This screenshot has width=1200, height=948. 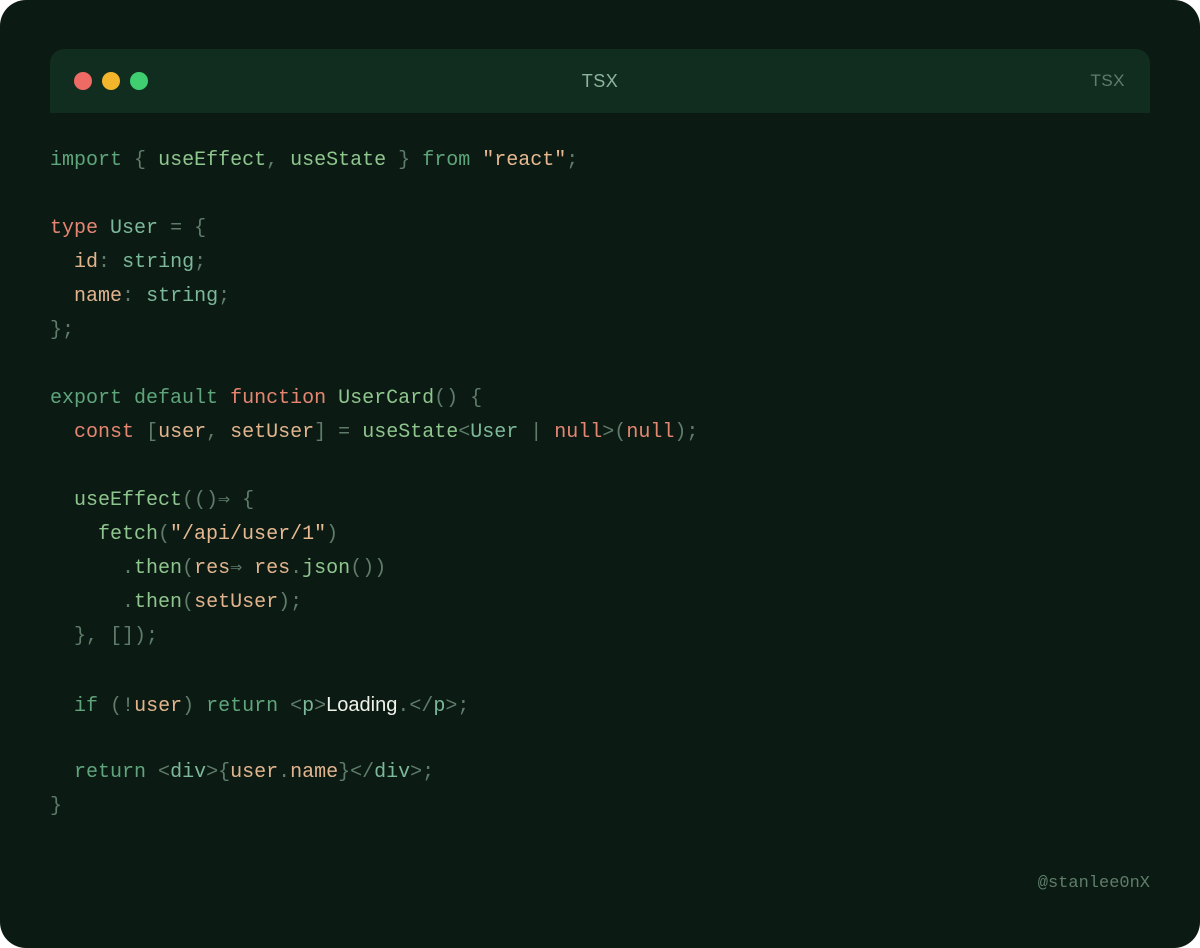 What do you see at coordinates (116, 636) in the screenshot?
I see `code-line: }, []);` at bounding box center [116, 636].